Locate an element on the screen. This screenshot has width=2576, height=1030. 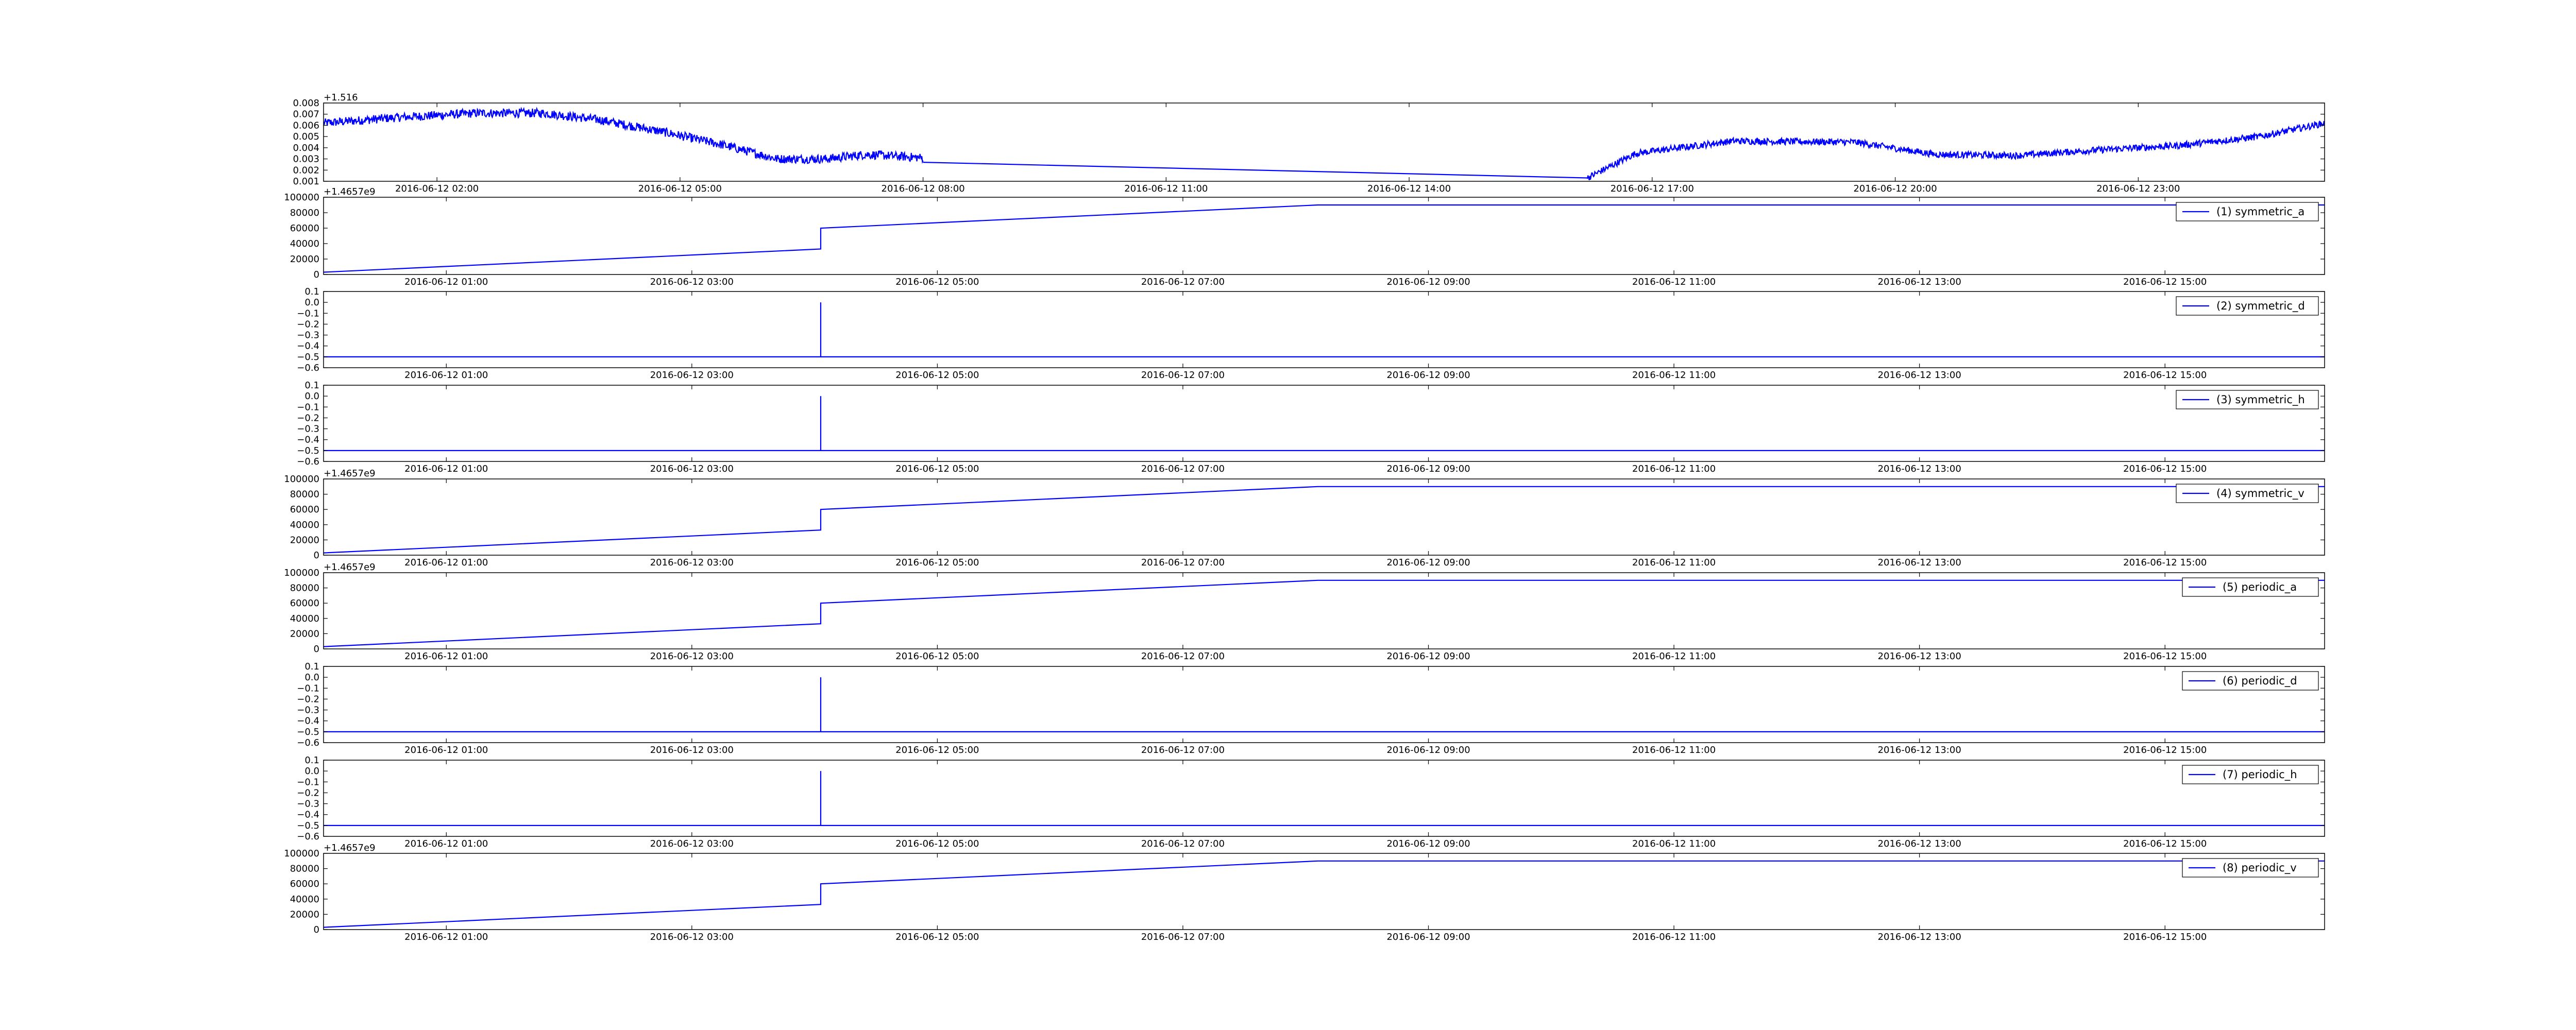
legend: (3) symmetric_h is located at coordinates (2247, 400).